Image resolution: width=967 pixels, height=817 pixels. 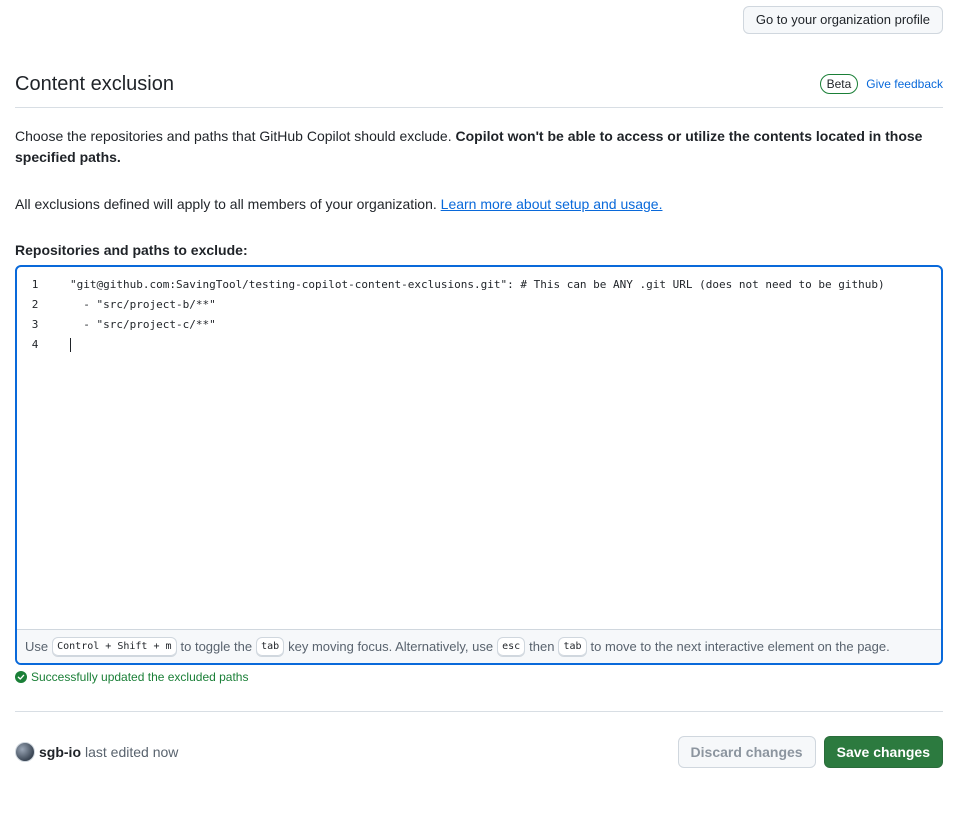 I want to click on line-text: - "src/project-c/**", so click(x=143, y=324).